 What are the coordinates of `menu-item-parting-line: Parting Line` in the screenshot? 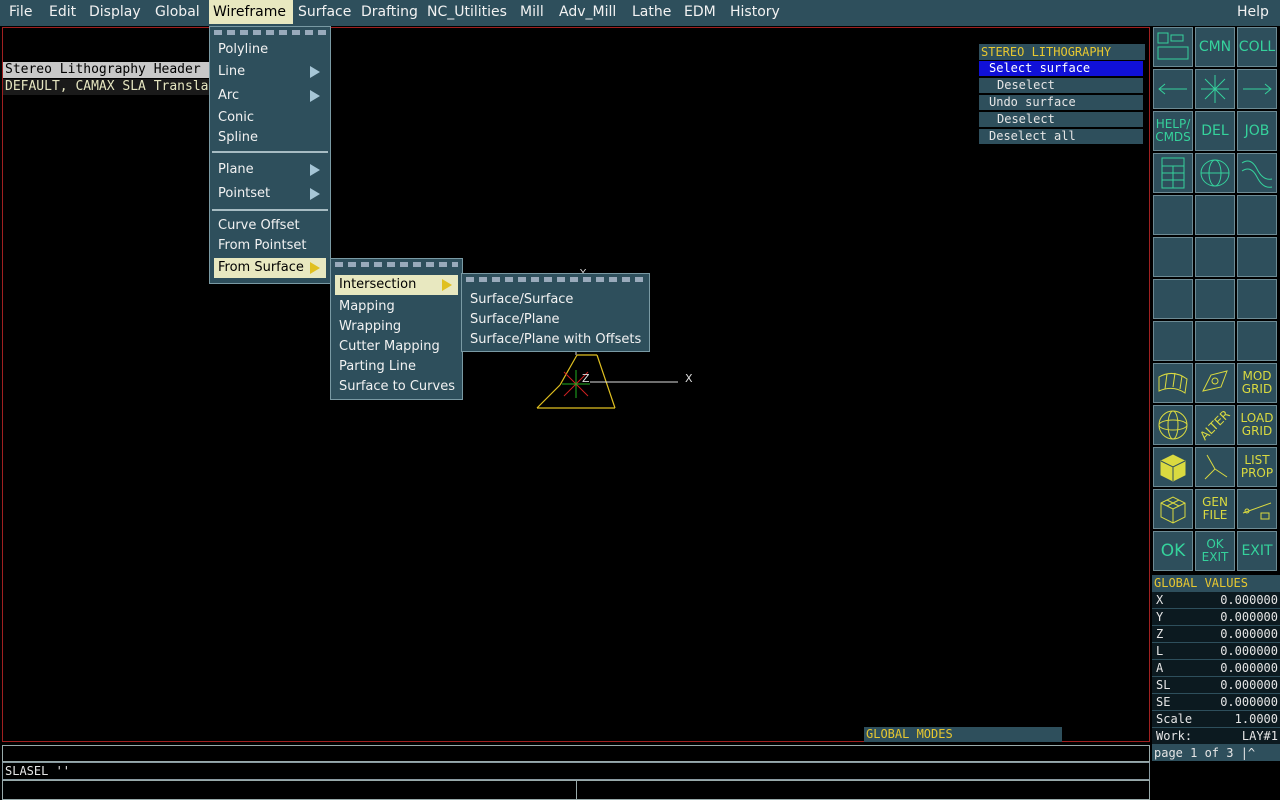 It's located at (375, 367).